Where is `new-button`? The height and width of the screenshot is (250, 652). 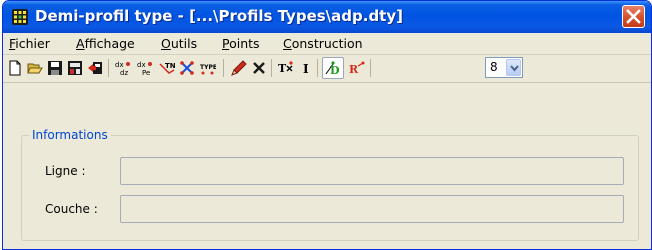
new-button is located at coordinates (15, 68).